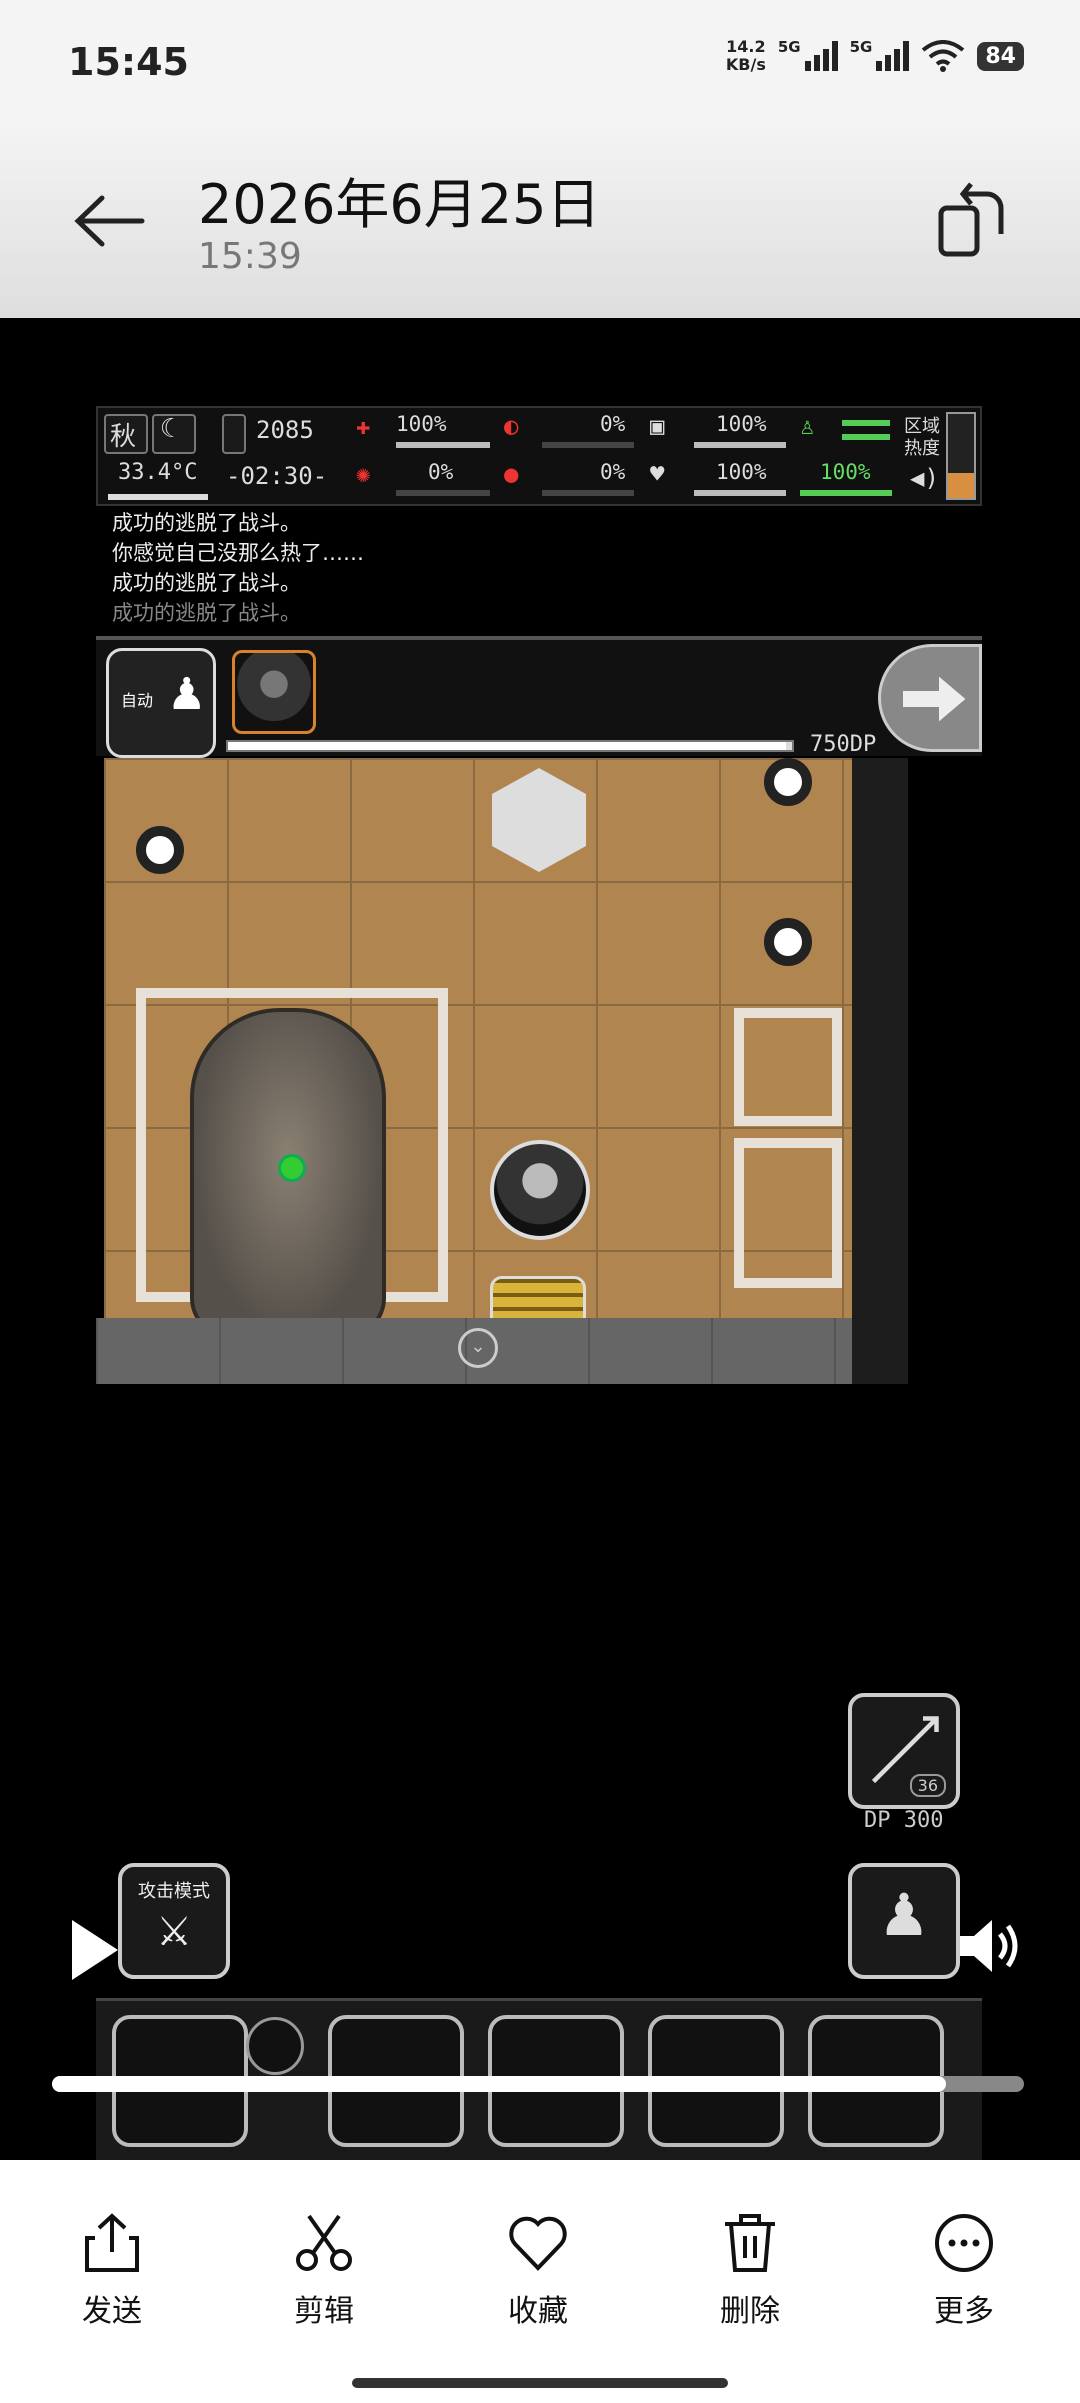 The image size is (1080, 2403). What do you see at coordinates (441, 472) in the screenshot?
I see `brain-value: 0%` at bounding box center [441, 472].